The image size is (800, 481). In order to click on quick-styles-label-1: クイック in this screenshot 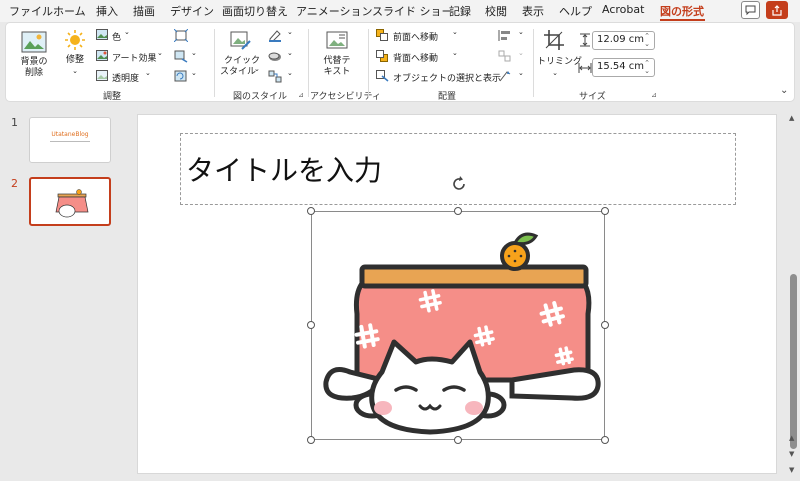, I will do `click(242, 61)`.